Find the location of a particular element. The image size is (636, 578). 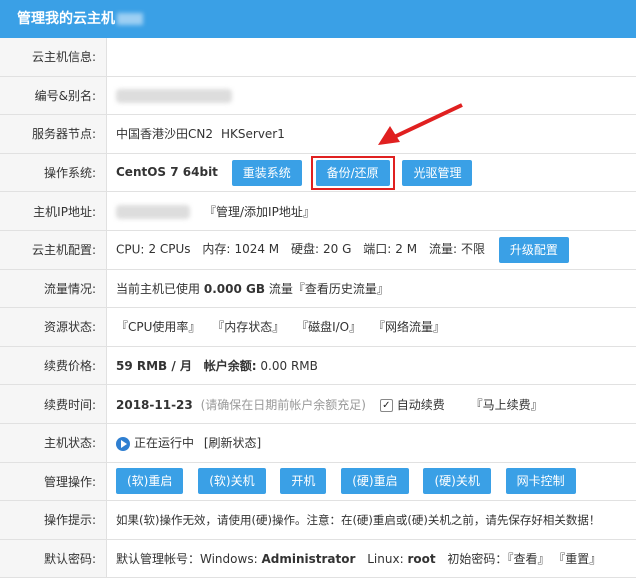

upgrade-button: 升级配置 is located at coordinates (534, 250).